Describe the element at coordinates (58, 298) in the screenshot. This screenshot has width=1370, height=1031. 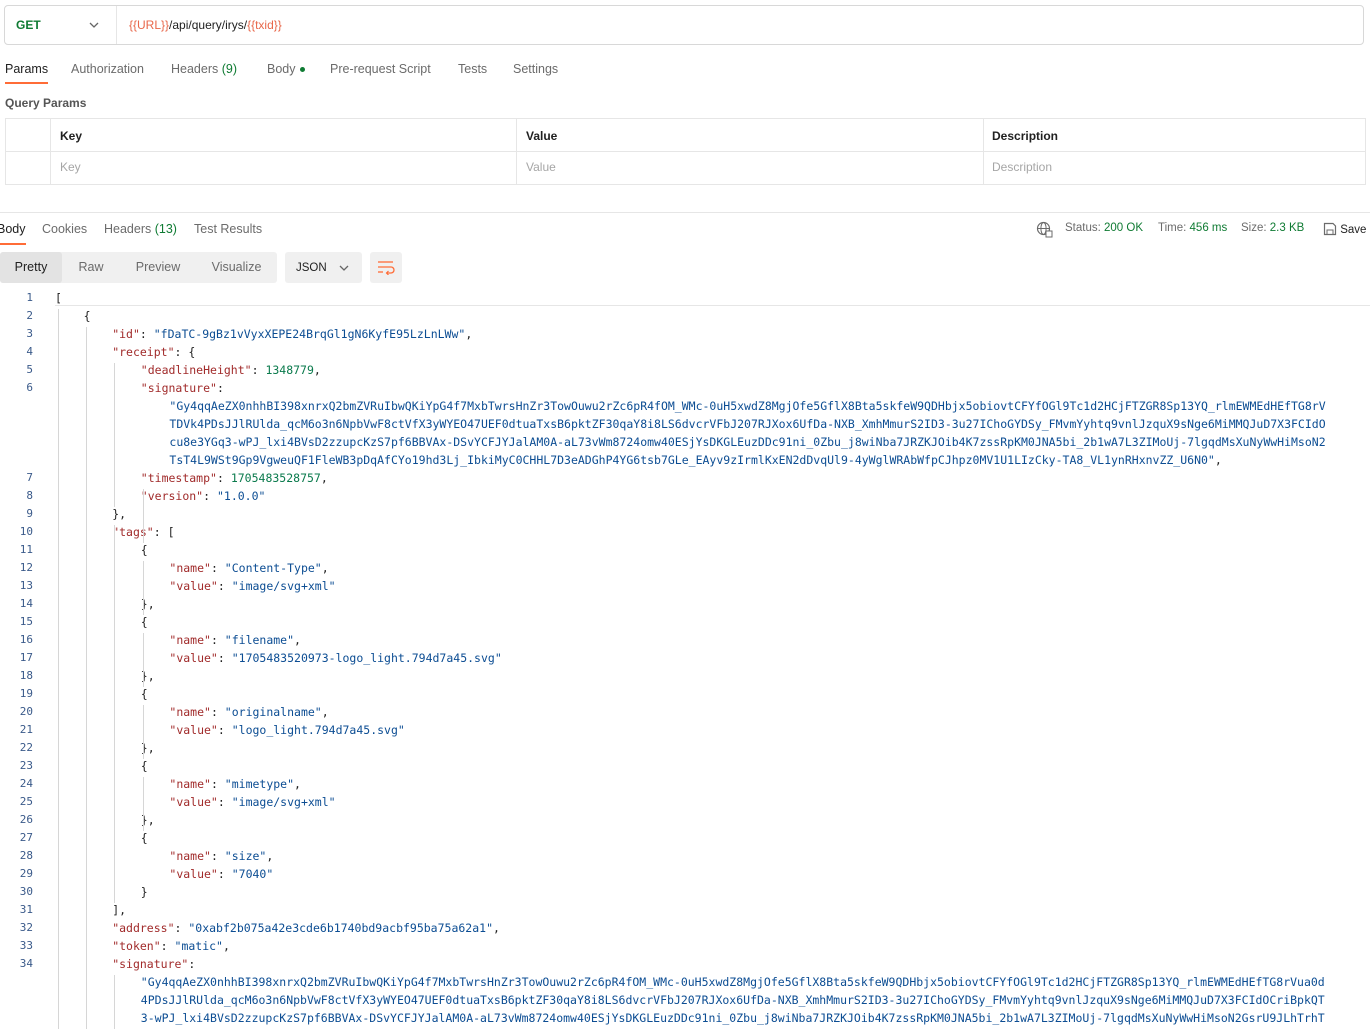
I see `code-token: [` at that location.